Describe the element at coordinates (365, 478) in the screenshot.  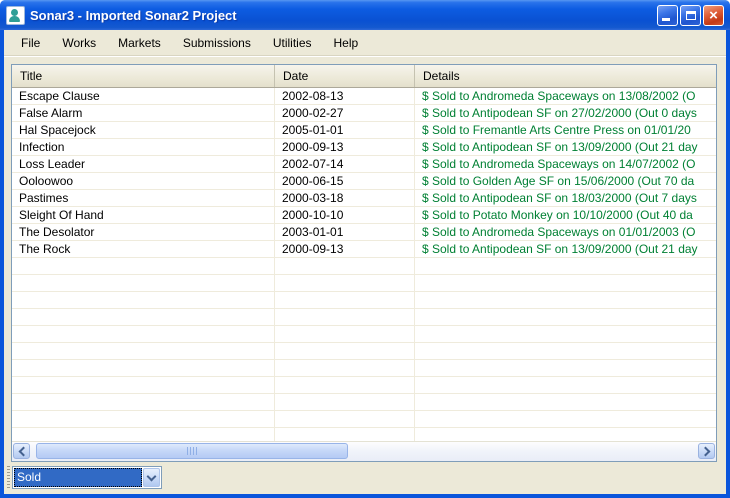
I see `filter-toolbar: Sold` at that location.